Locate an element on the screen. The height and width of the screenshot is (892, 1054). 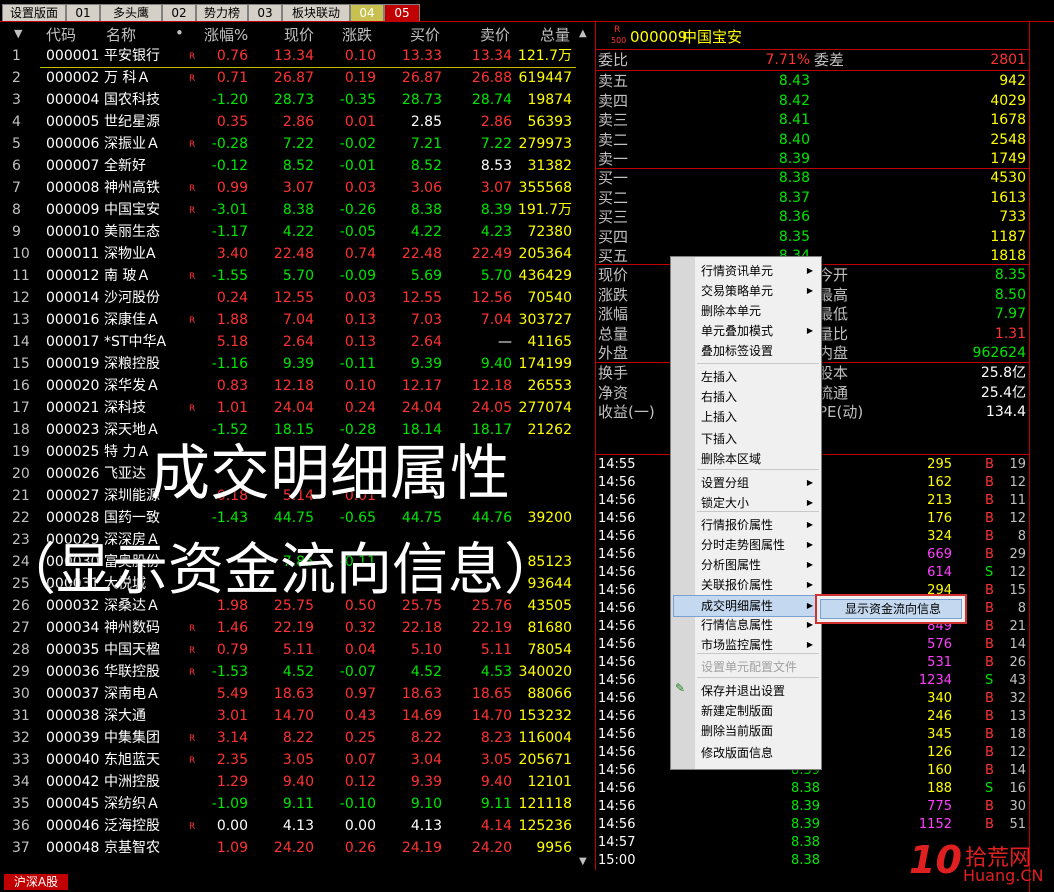
row-vol is located at coordinates (542, 452).